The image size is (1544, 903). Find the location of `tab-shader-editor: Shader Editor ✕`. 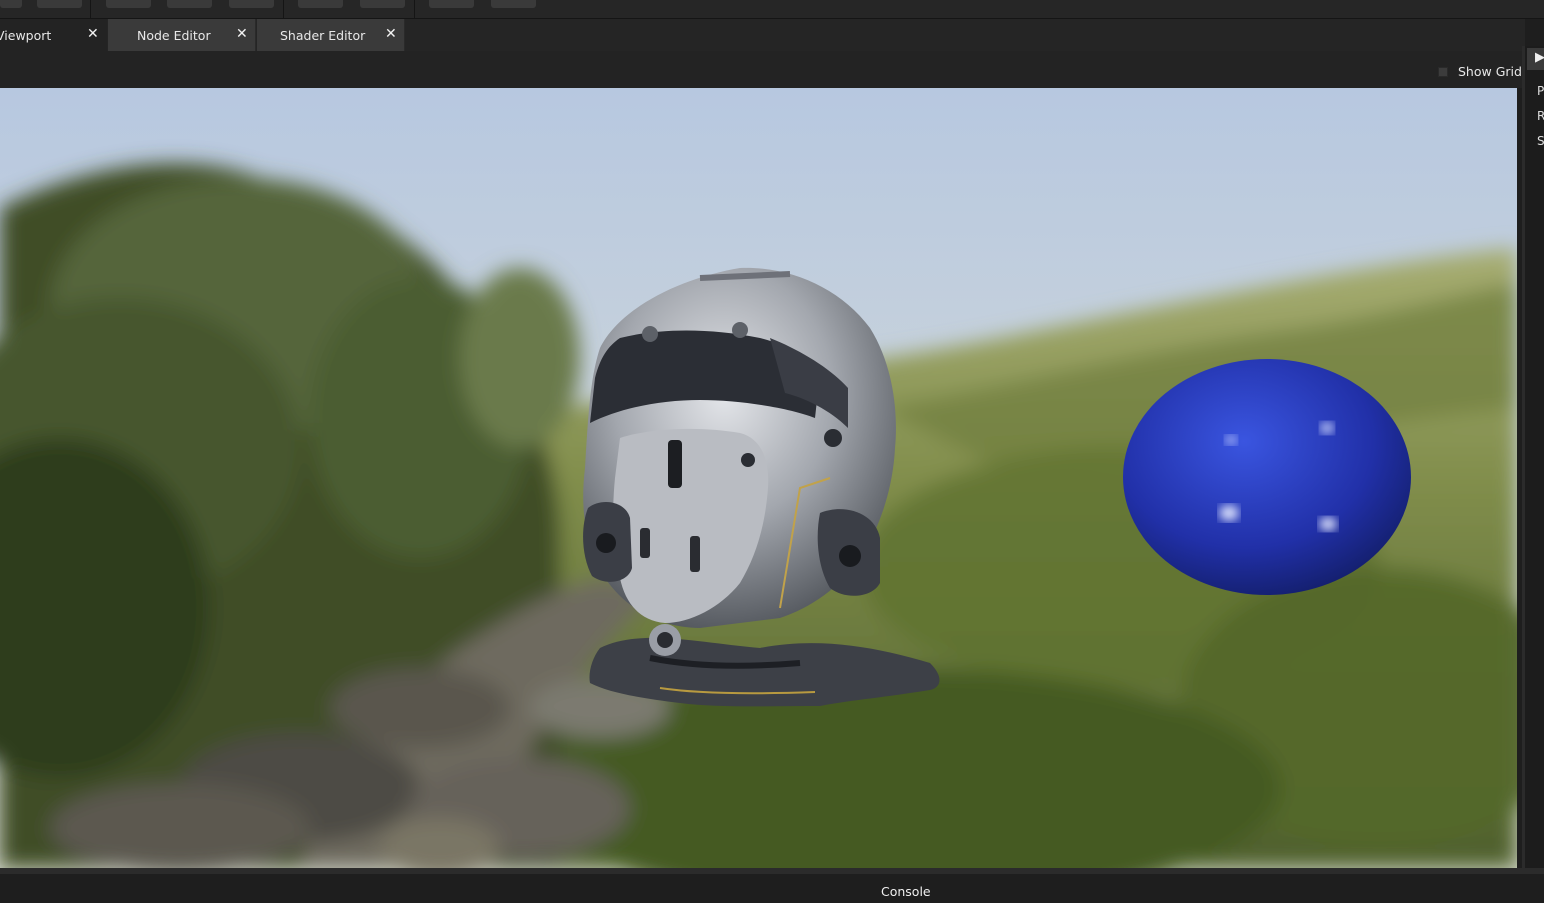

tab-shader-editor: Shader Editor ✕ is located at coordinates (331, 35).